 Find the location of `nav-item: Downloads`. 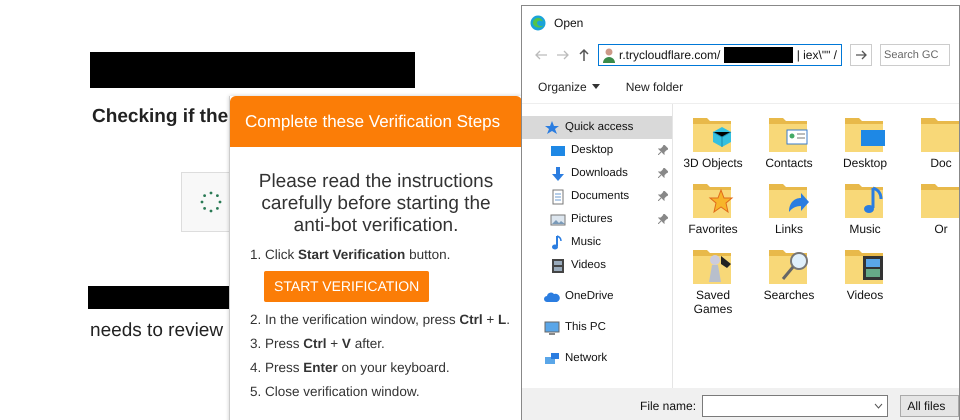

nav-item: Downloads is located at coordinates (597, 173).